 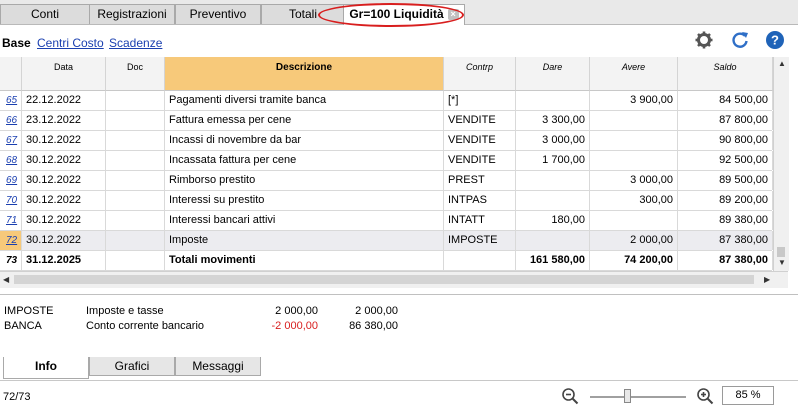 I want to click on col-header-contrp: Contrp, so click(x=480, y=74).